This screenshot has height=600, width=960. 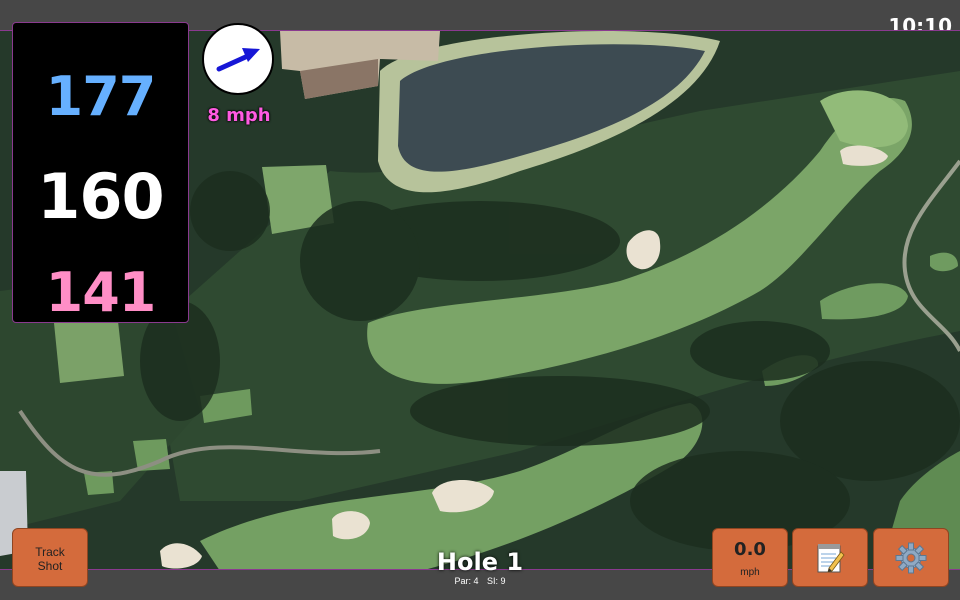 What do you see at coordinates (50, 552) in the screenshot?
I see `track-shot-label-line1: Track` at bounding box center [50, 552].